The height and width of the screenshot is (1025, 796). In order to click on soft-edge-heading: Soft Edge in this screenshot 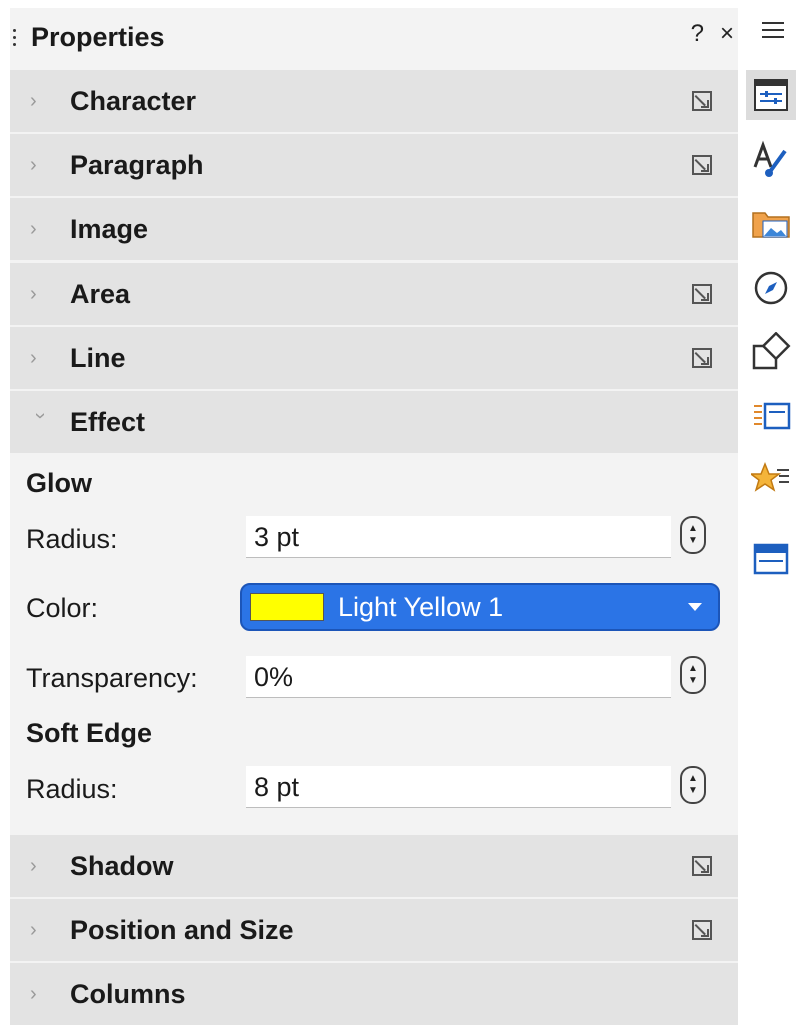, I will do `click(89, 733)`.